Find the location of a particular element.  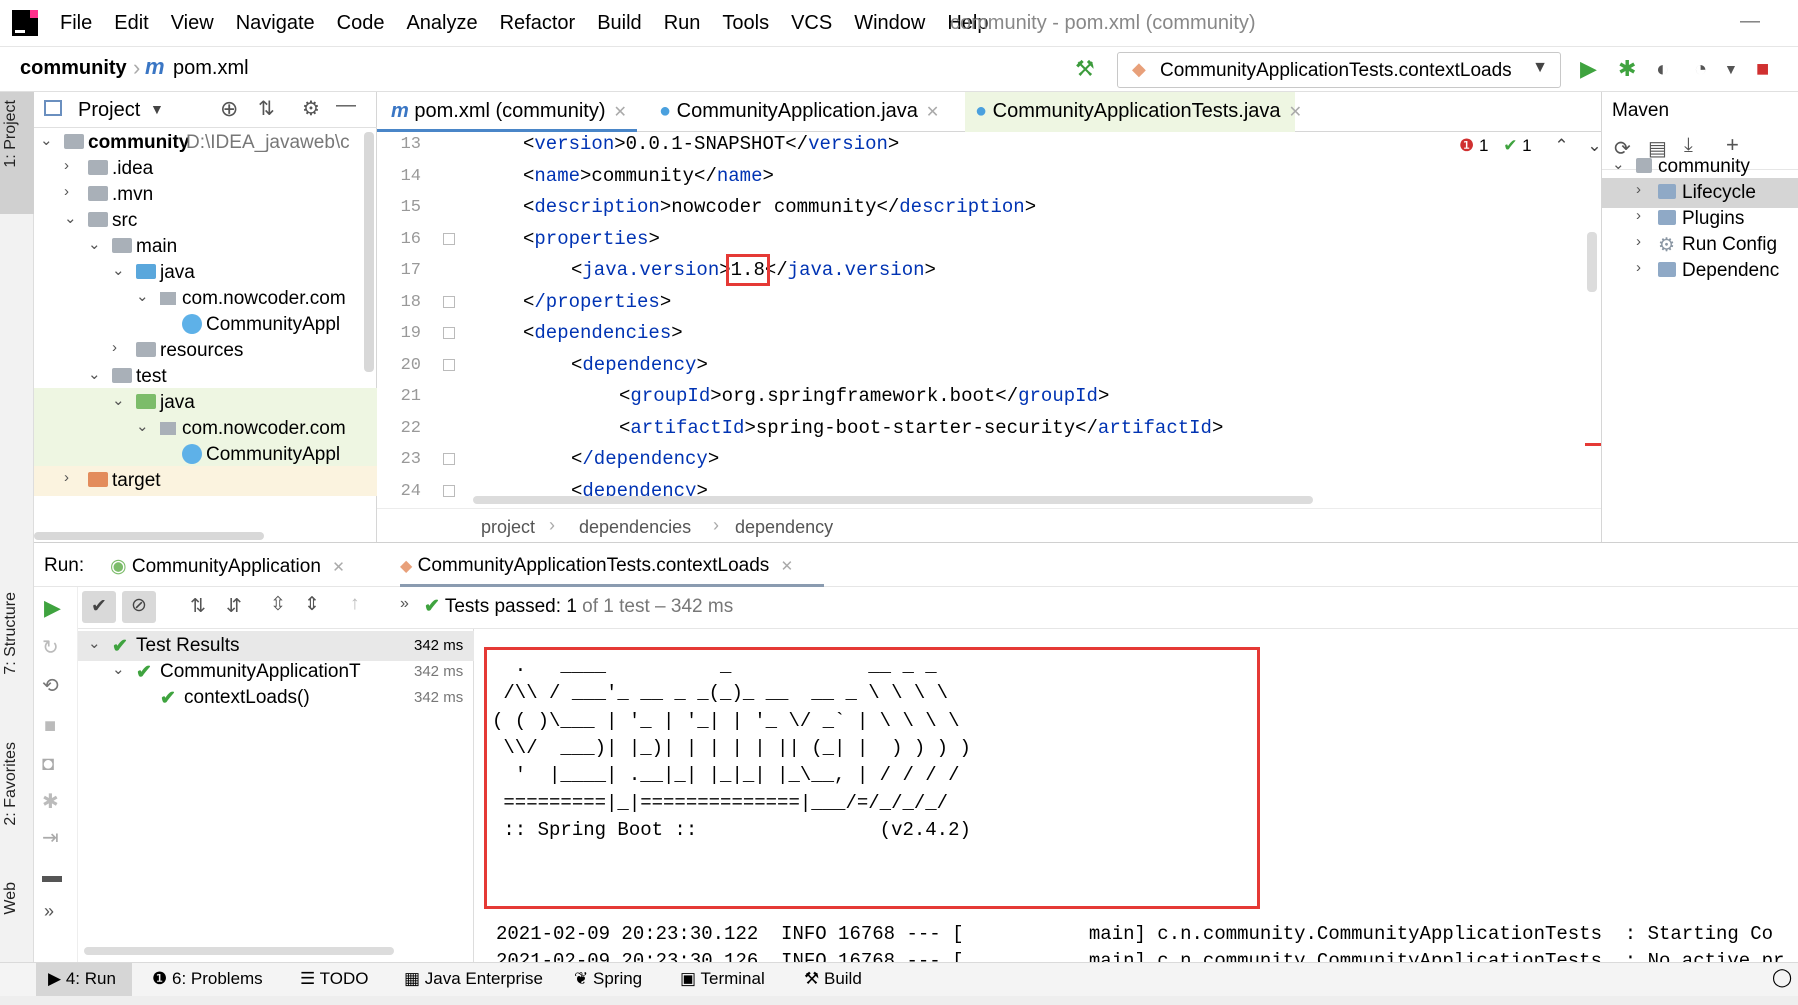

folder-icon is located at coordinates (122, 245).